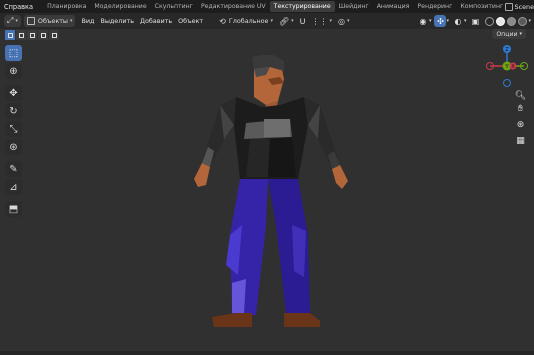 The height and width of the screenshot is (355, 534). What do you see at coordinates (440, 21) in the screenshot?
I see `gizmo-toggle: ✣` at bounding box center [440, 21].